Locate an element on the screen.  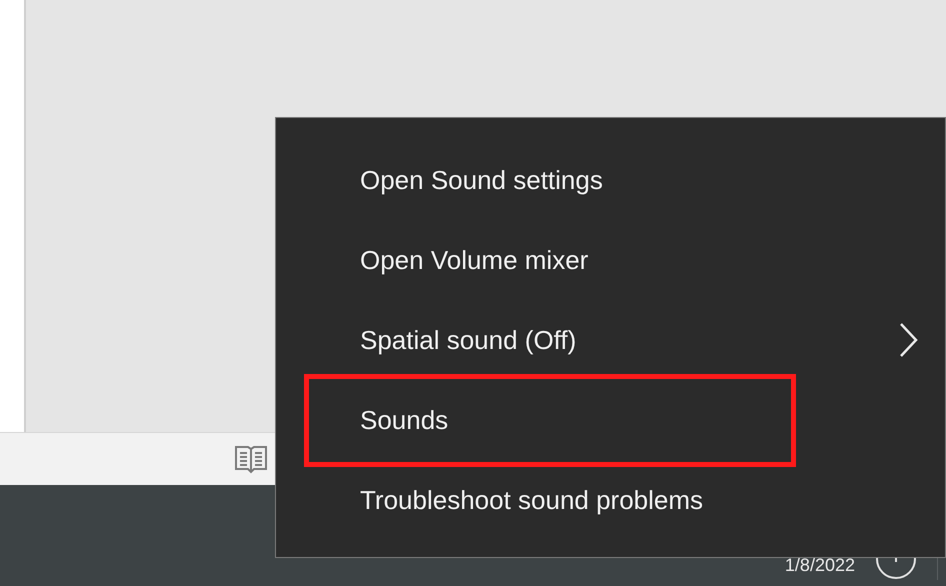
menu-item: Spatial sound (Off) is located at coordinates (610, 340).